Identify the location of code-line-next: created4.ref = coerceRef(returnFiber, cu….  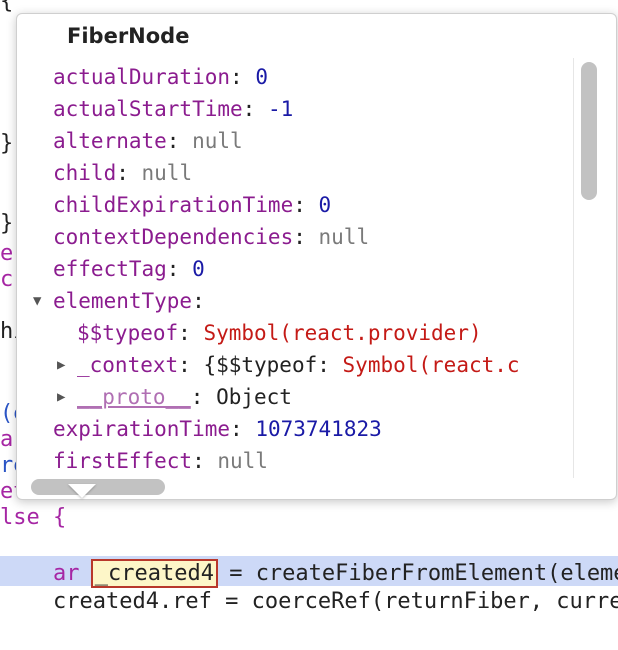
(309, 602).